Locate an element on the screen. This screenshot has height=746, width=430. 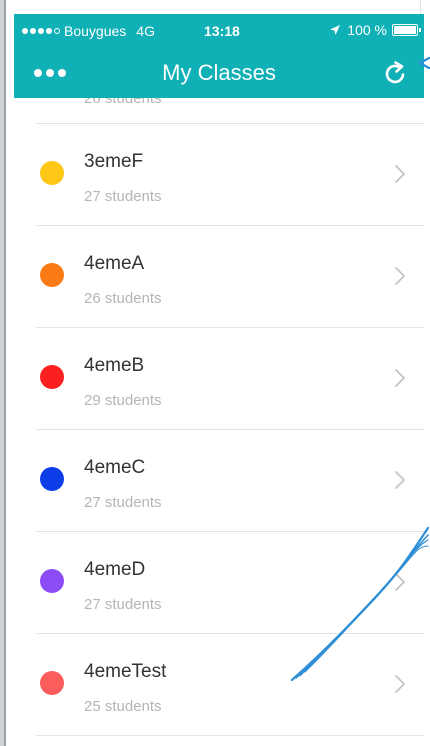
student-count: 25 students is located at coordinates (123, 706).